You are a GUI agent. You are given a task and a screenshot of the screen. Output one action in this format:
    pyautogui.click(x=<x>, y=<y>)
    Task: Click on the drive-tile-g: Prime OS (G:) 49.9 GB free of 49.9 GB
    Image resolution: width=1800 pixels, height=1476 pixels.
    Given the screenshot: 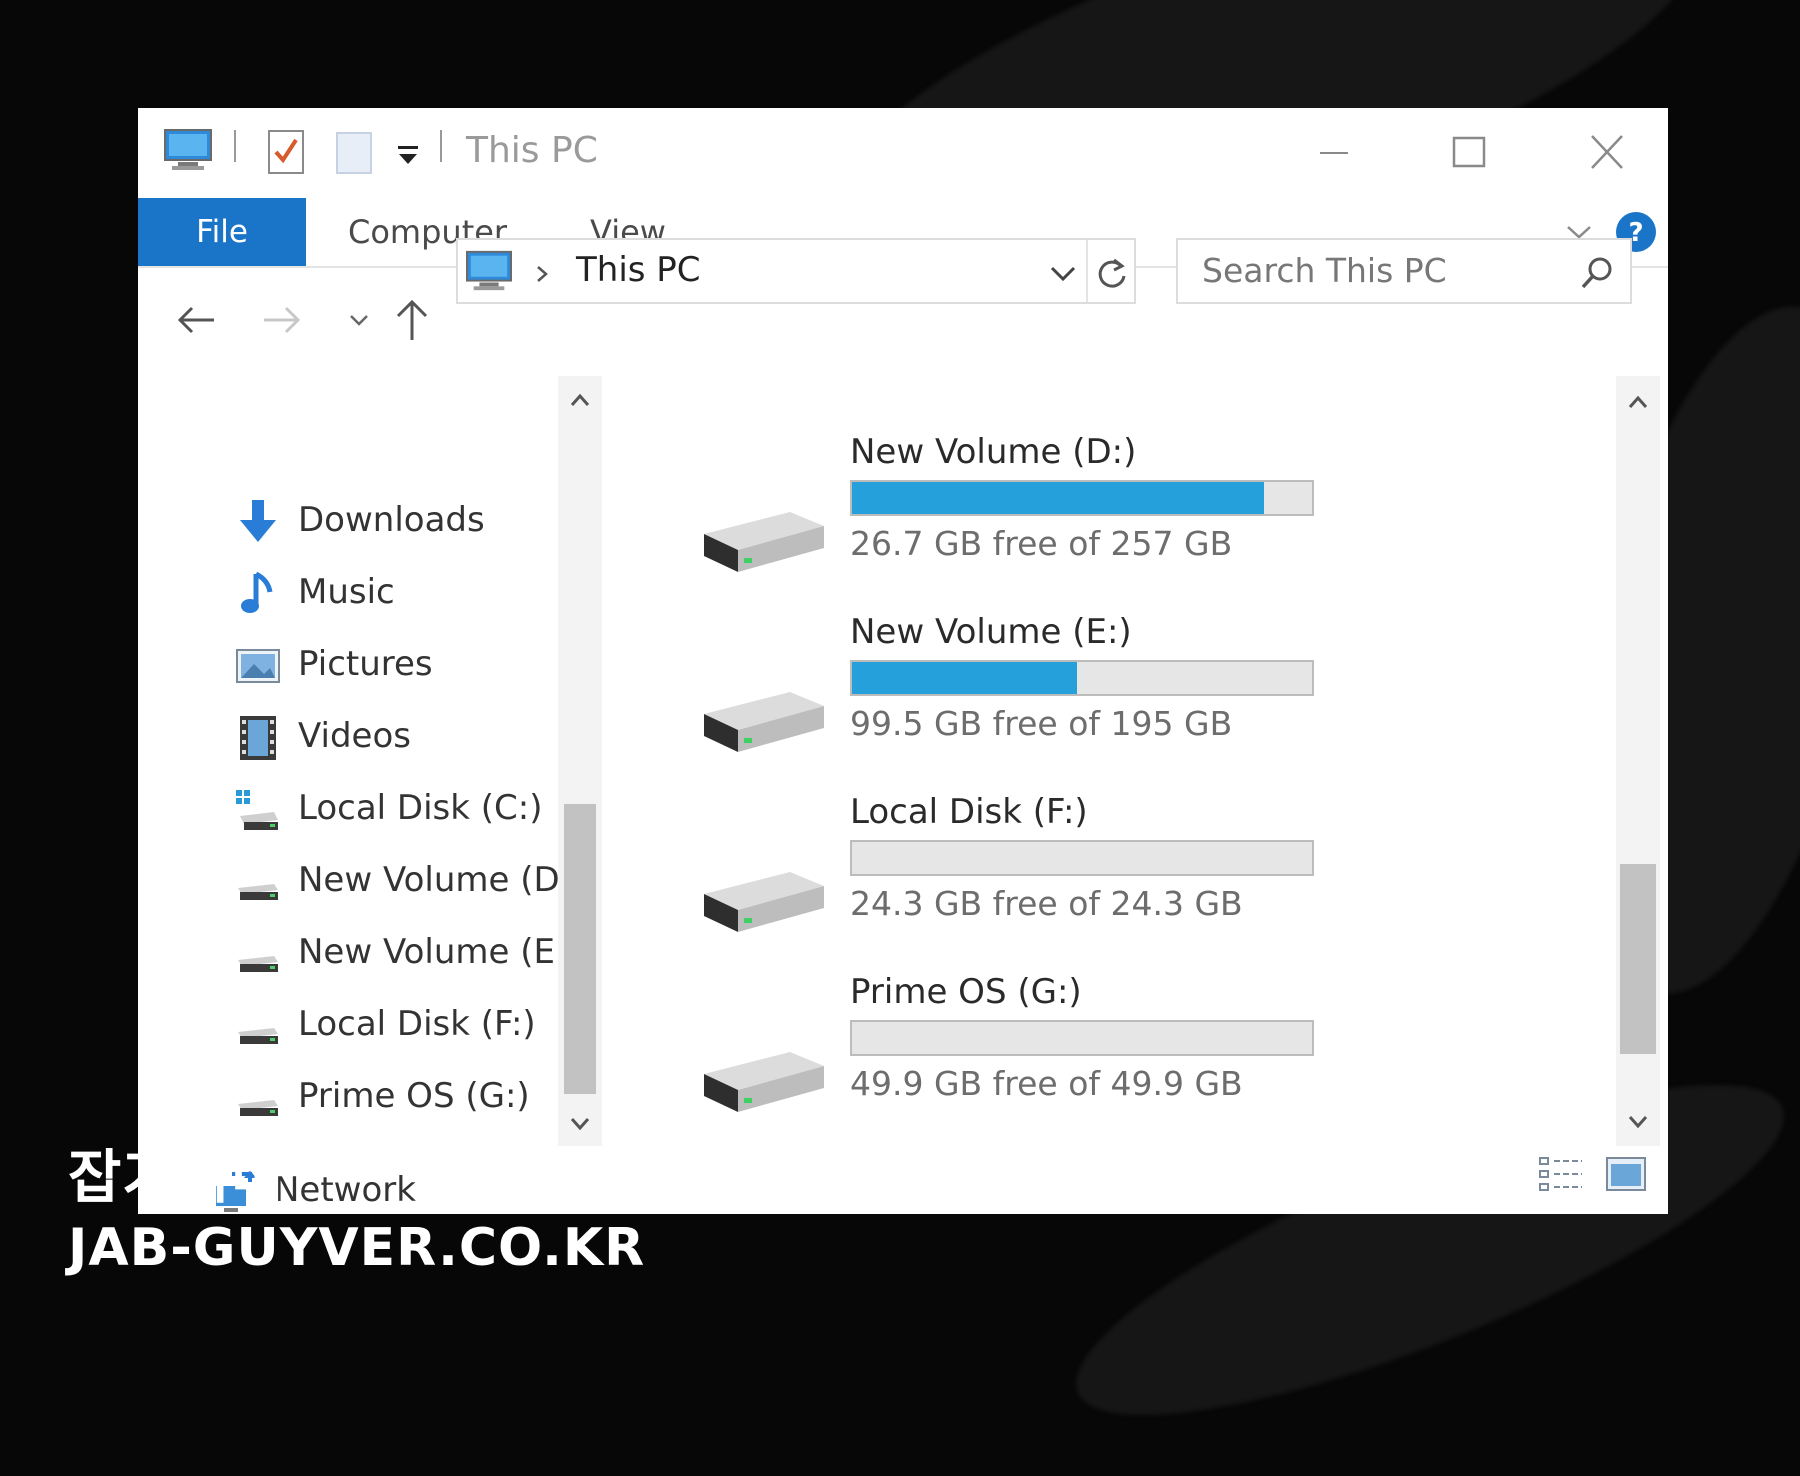 What is the action you would take?
    pyautogui.click(x=1048, y=1057)
    